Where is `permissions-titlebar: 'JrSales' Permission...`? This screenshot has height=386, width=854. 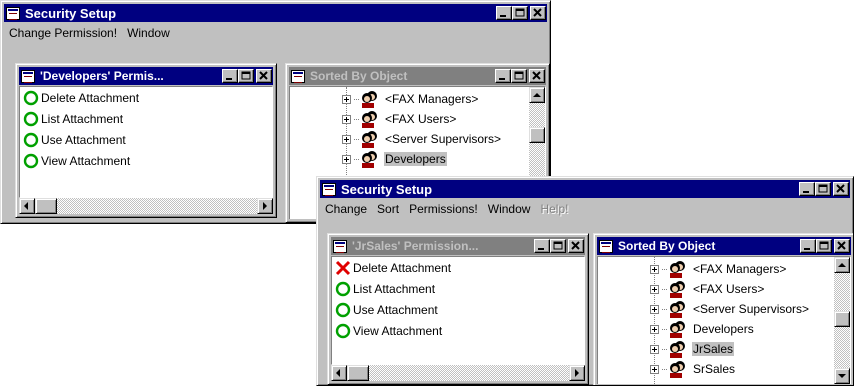 permissions-titlebar: 'JrSales' Permission... is located at coordinates (458, 246).